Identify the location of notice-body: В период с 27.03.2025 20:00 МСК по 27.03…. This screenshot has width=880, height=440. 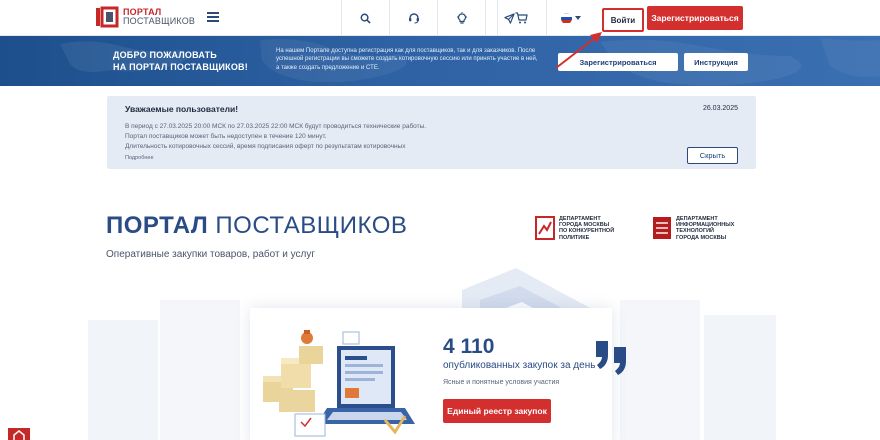
(275, 137).